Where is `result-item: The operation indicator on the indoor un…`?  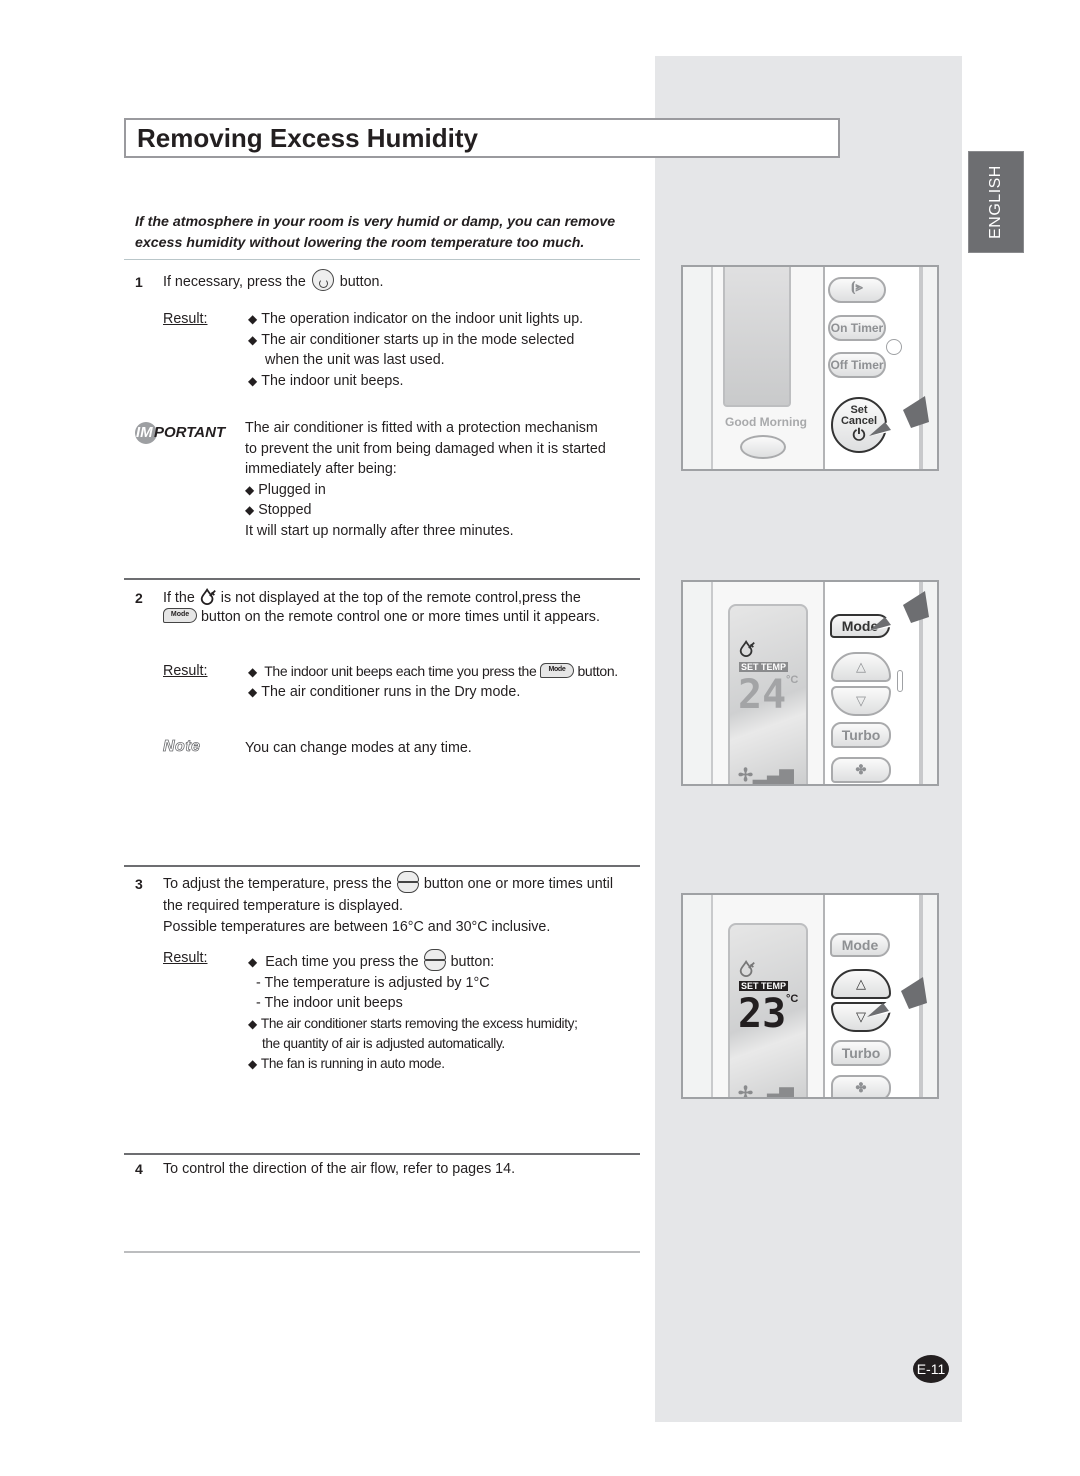
result-item: The operation indicator on the indoor un… is located at coordinates (443, 319).